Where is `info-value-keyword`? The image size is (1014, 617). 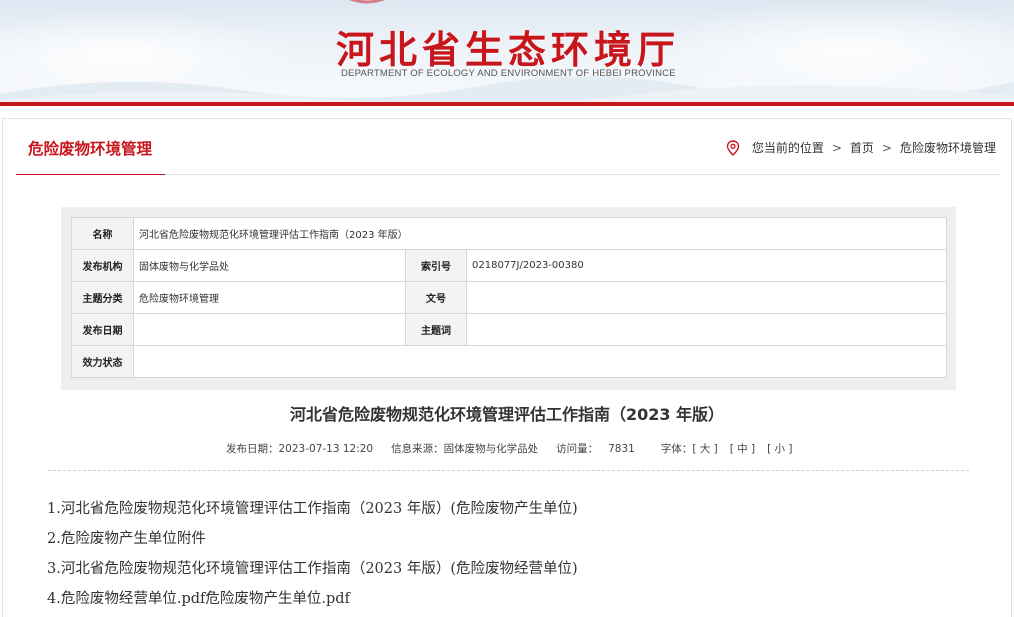 info-value-keyword is located at coordinates (706, 329).